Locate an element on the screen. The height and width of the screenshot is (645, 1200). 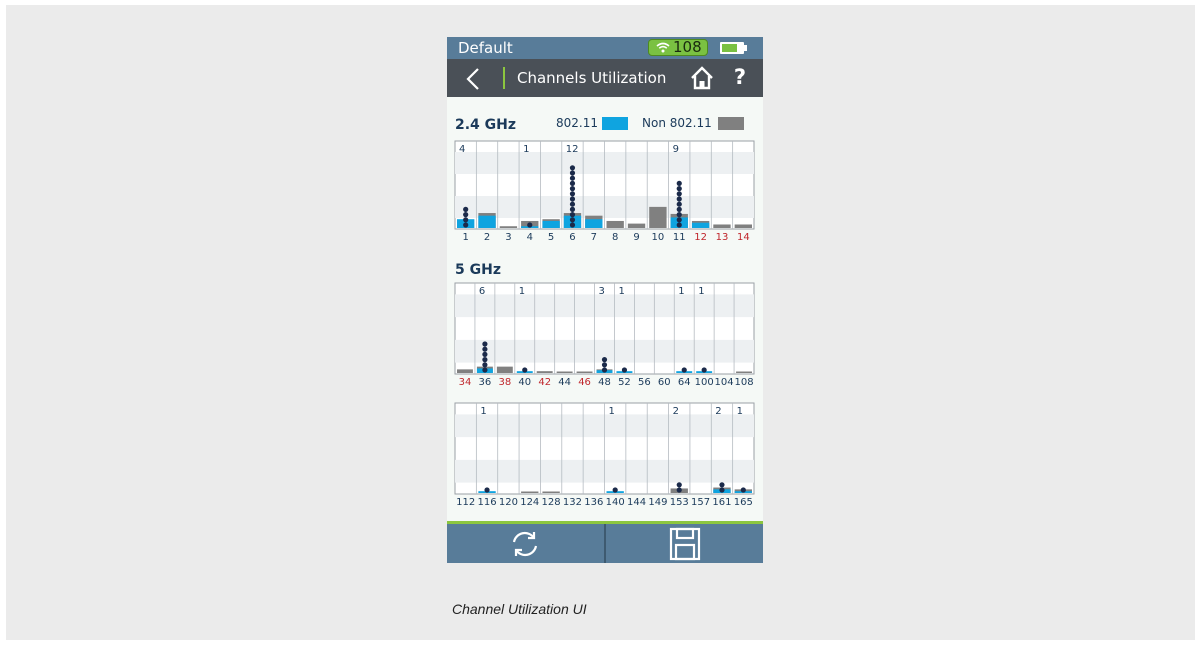
back-button is located at coordinates (473, 79).